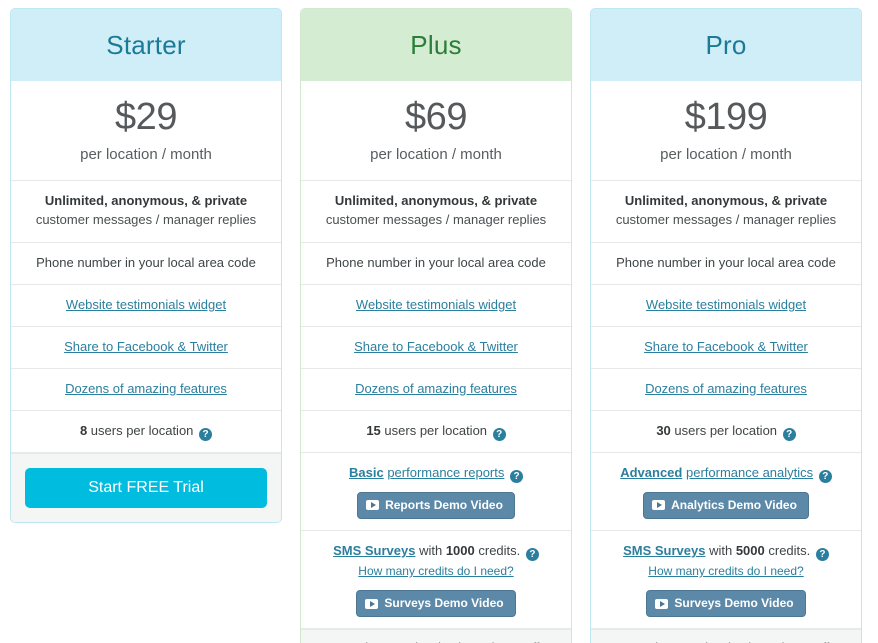 The height and width of the screenshot is (643, 878). I want to click on reports-demo-video-button: Reports Demo Video, so click(436, 505).